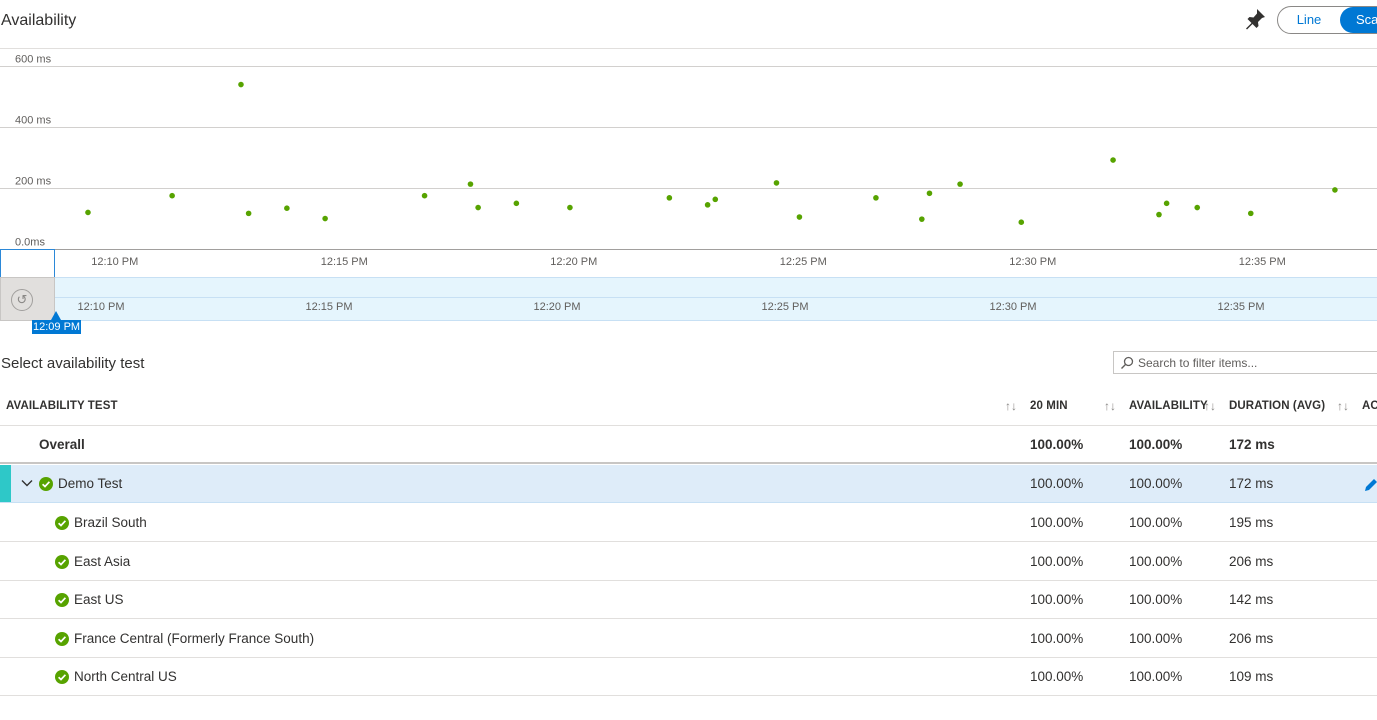 This screenshot has height=720, width=1377. Describe the element at coordinates (573, 262) in the screenshot. I see `x-tick-label: 12:20 PM` at that location.